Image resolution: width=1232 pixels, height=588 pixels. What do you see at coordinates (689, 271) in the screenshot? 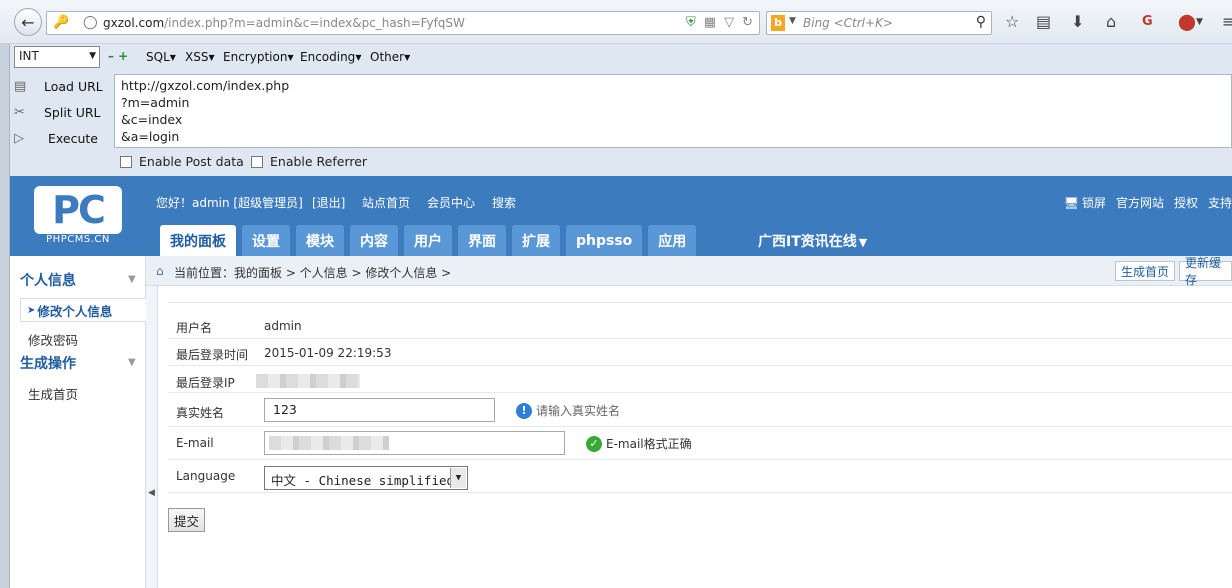
I see `breadcrumb-bar: ⌂ 当前位置：我的面板 > 个人信息 > 修改个人信息 > 生成首页 更新缓存` at bounding box center [689, 271].